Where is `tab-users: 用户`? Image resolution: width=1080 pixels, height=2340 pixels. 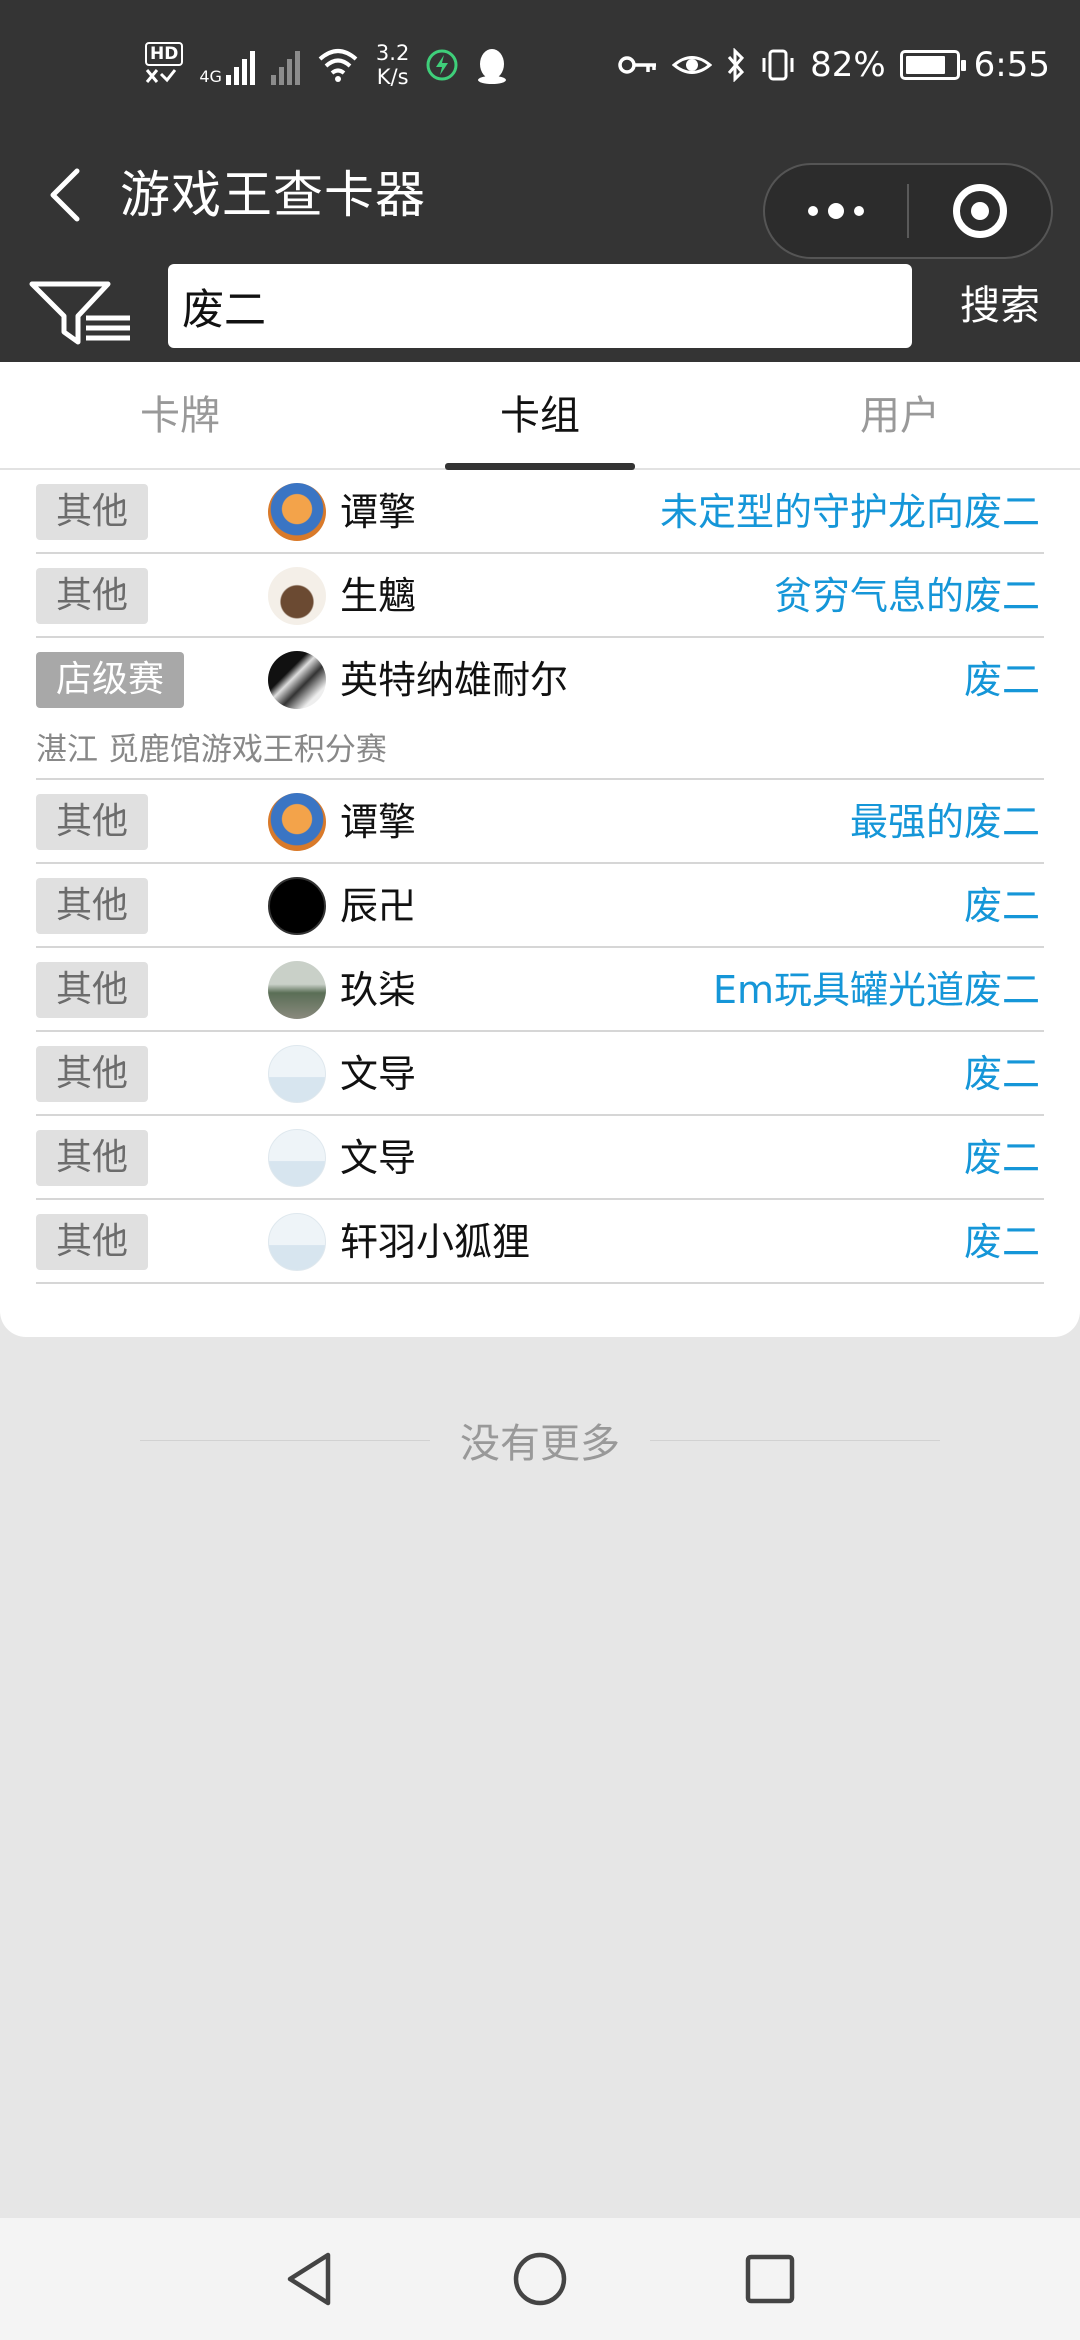
tab-users: 用户 is located at coordinates (900, 415).